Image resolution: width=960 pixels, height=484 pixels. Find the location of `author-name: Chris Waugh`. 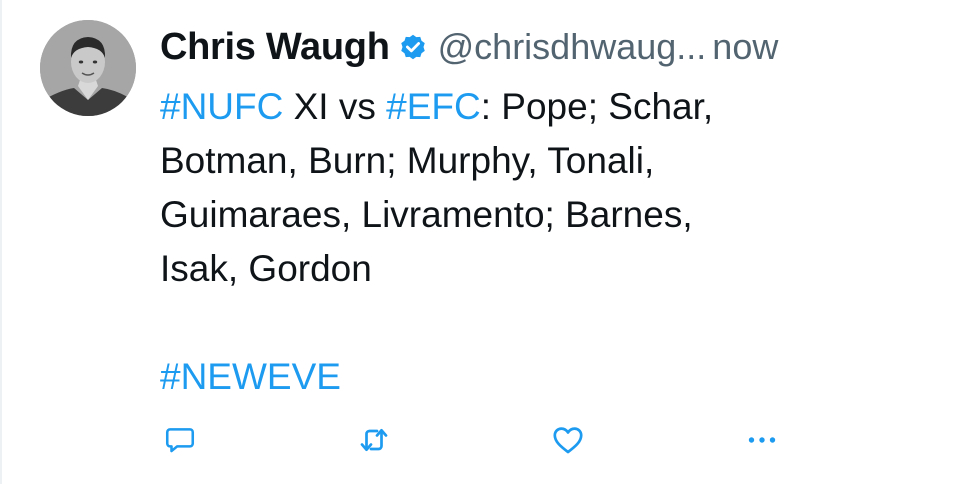

author-name: Chris Waugh is located at coordinates (275, 47).